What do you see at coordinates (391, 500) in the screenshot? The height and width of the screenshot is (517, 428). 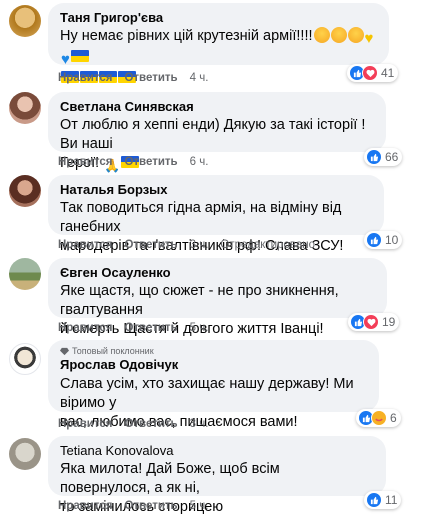 I see `reaction-count: 11` at bounding box center [391, 500].